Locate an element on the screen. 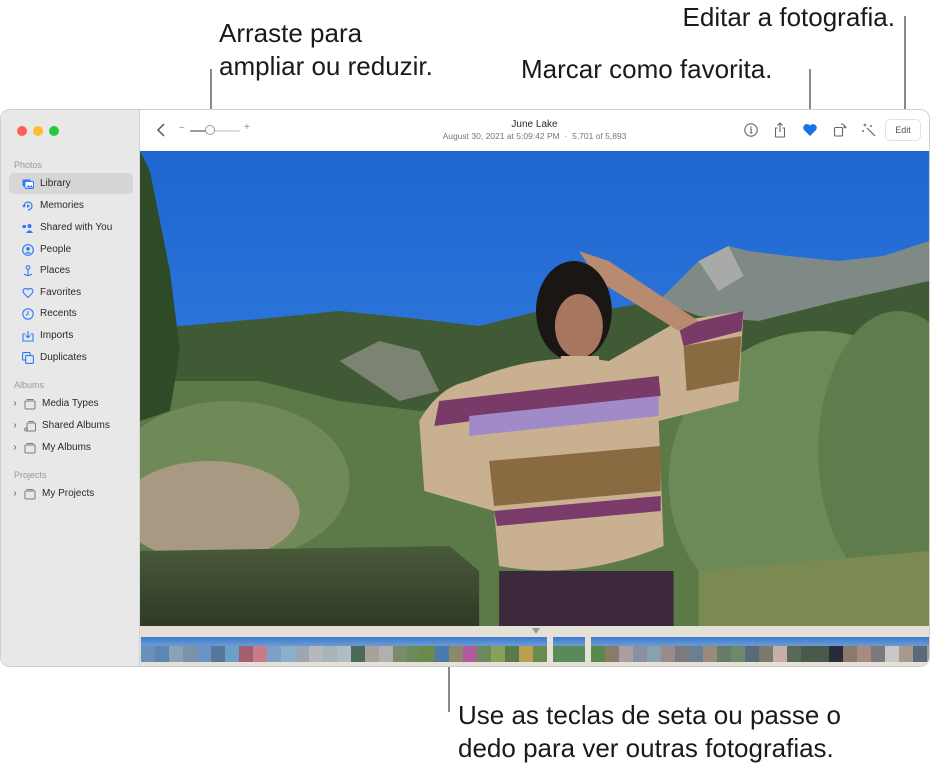 This screenshot has width=931, height=769. filmstrip is located at coordinates (534, 646).